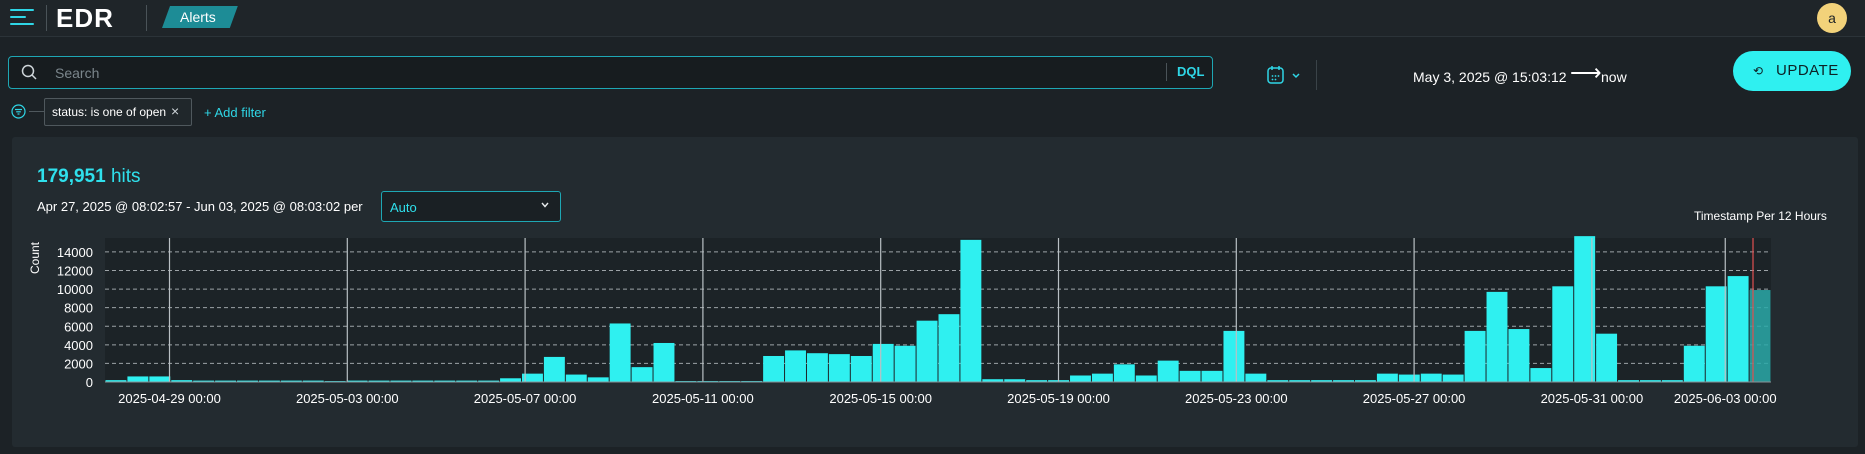  Describe the element at coordinates (1058, 398) in the screenshot. I see `x-tick-label: 2025-05-19 00:00` at that location.